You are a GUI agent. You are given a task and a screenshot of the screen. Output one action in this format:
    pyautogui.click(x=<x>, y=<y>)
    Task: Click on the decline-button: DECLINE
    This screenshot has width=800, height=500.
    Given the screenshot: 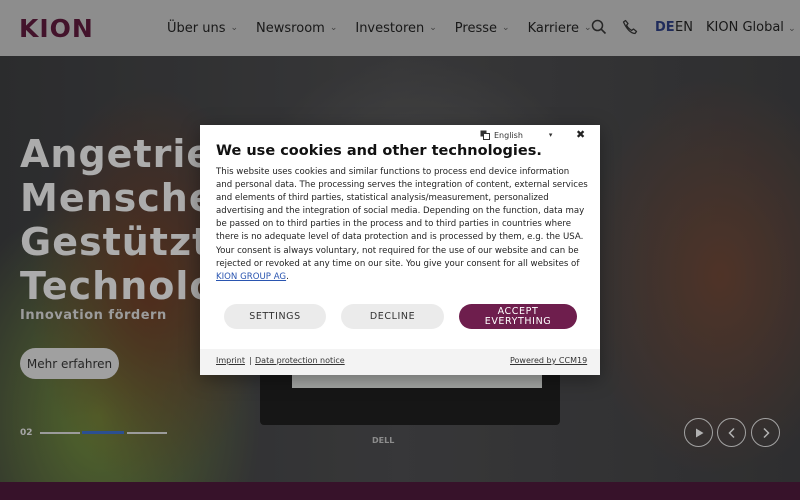 What is the action you would take?
    pyautogui.click(x=392, y=316)
    